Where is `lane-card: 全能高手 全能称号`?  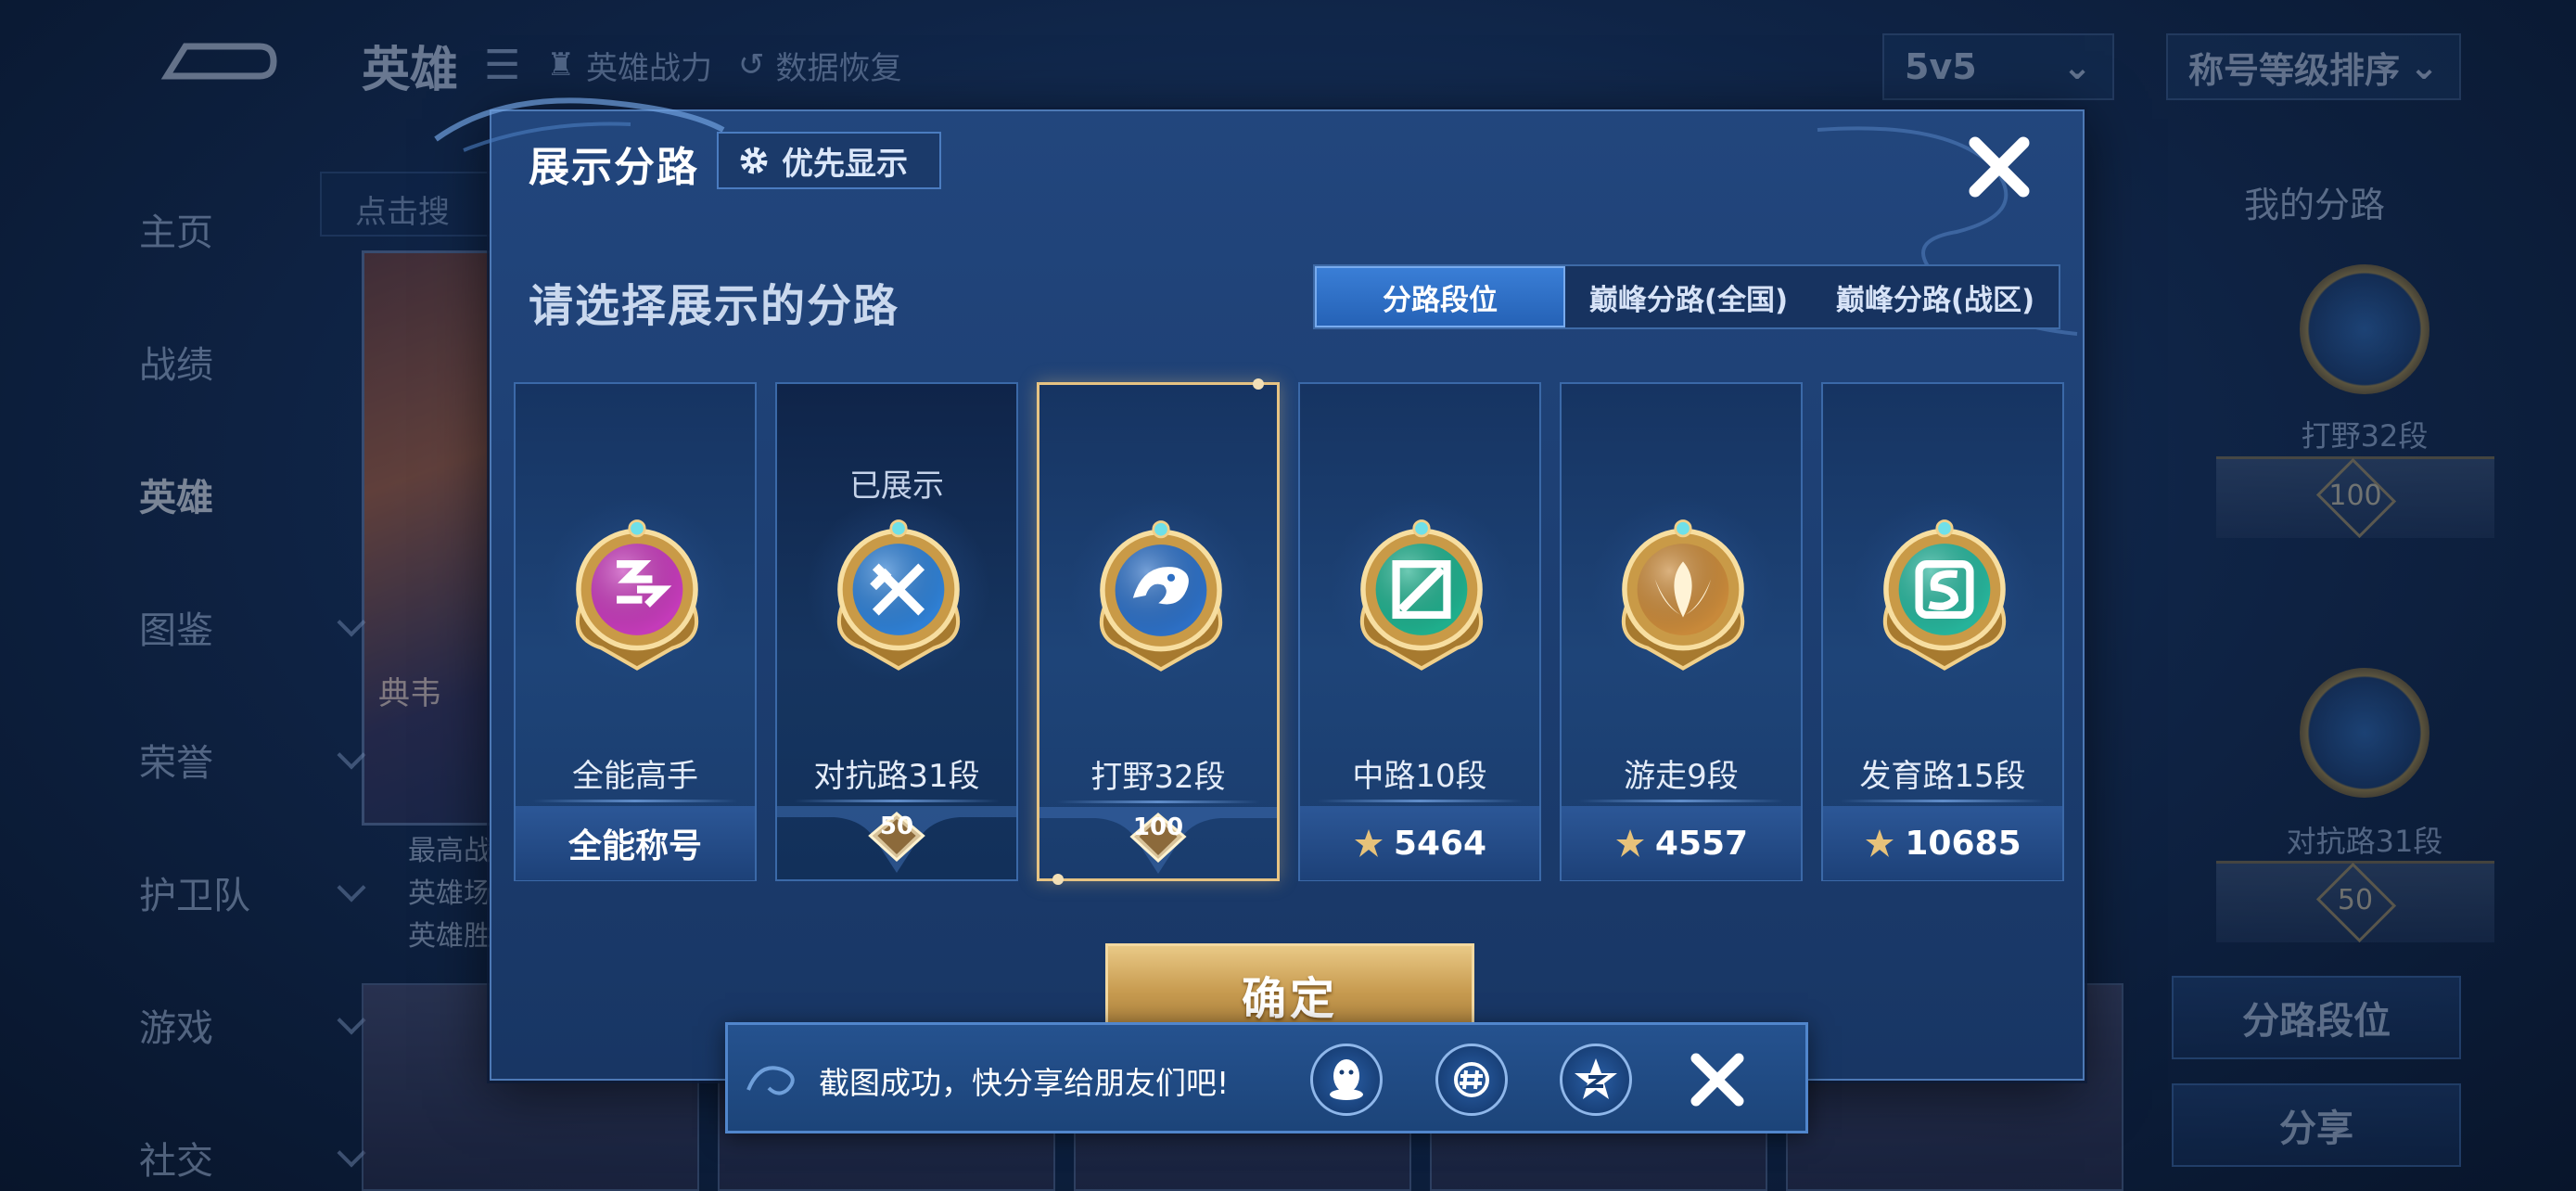
lane-card: 全能高手 全能称号 is located at coordinates (635, 631).